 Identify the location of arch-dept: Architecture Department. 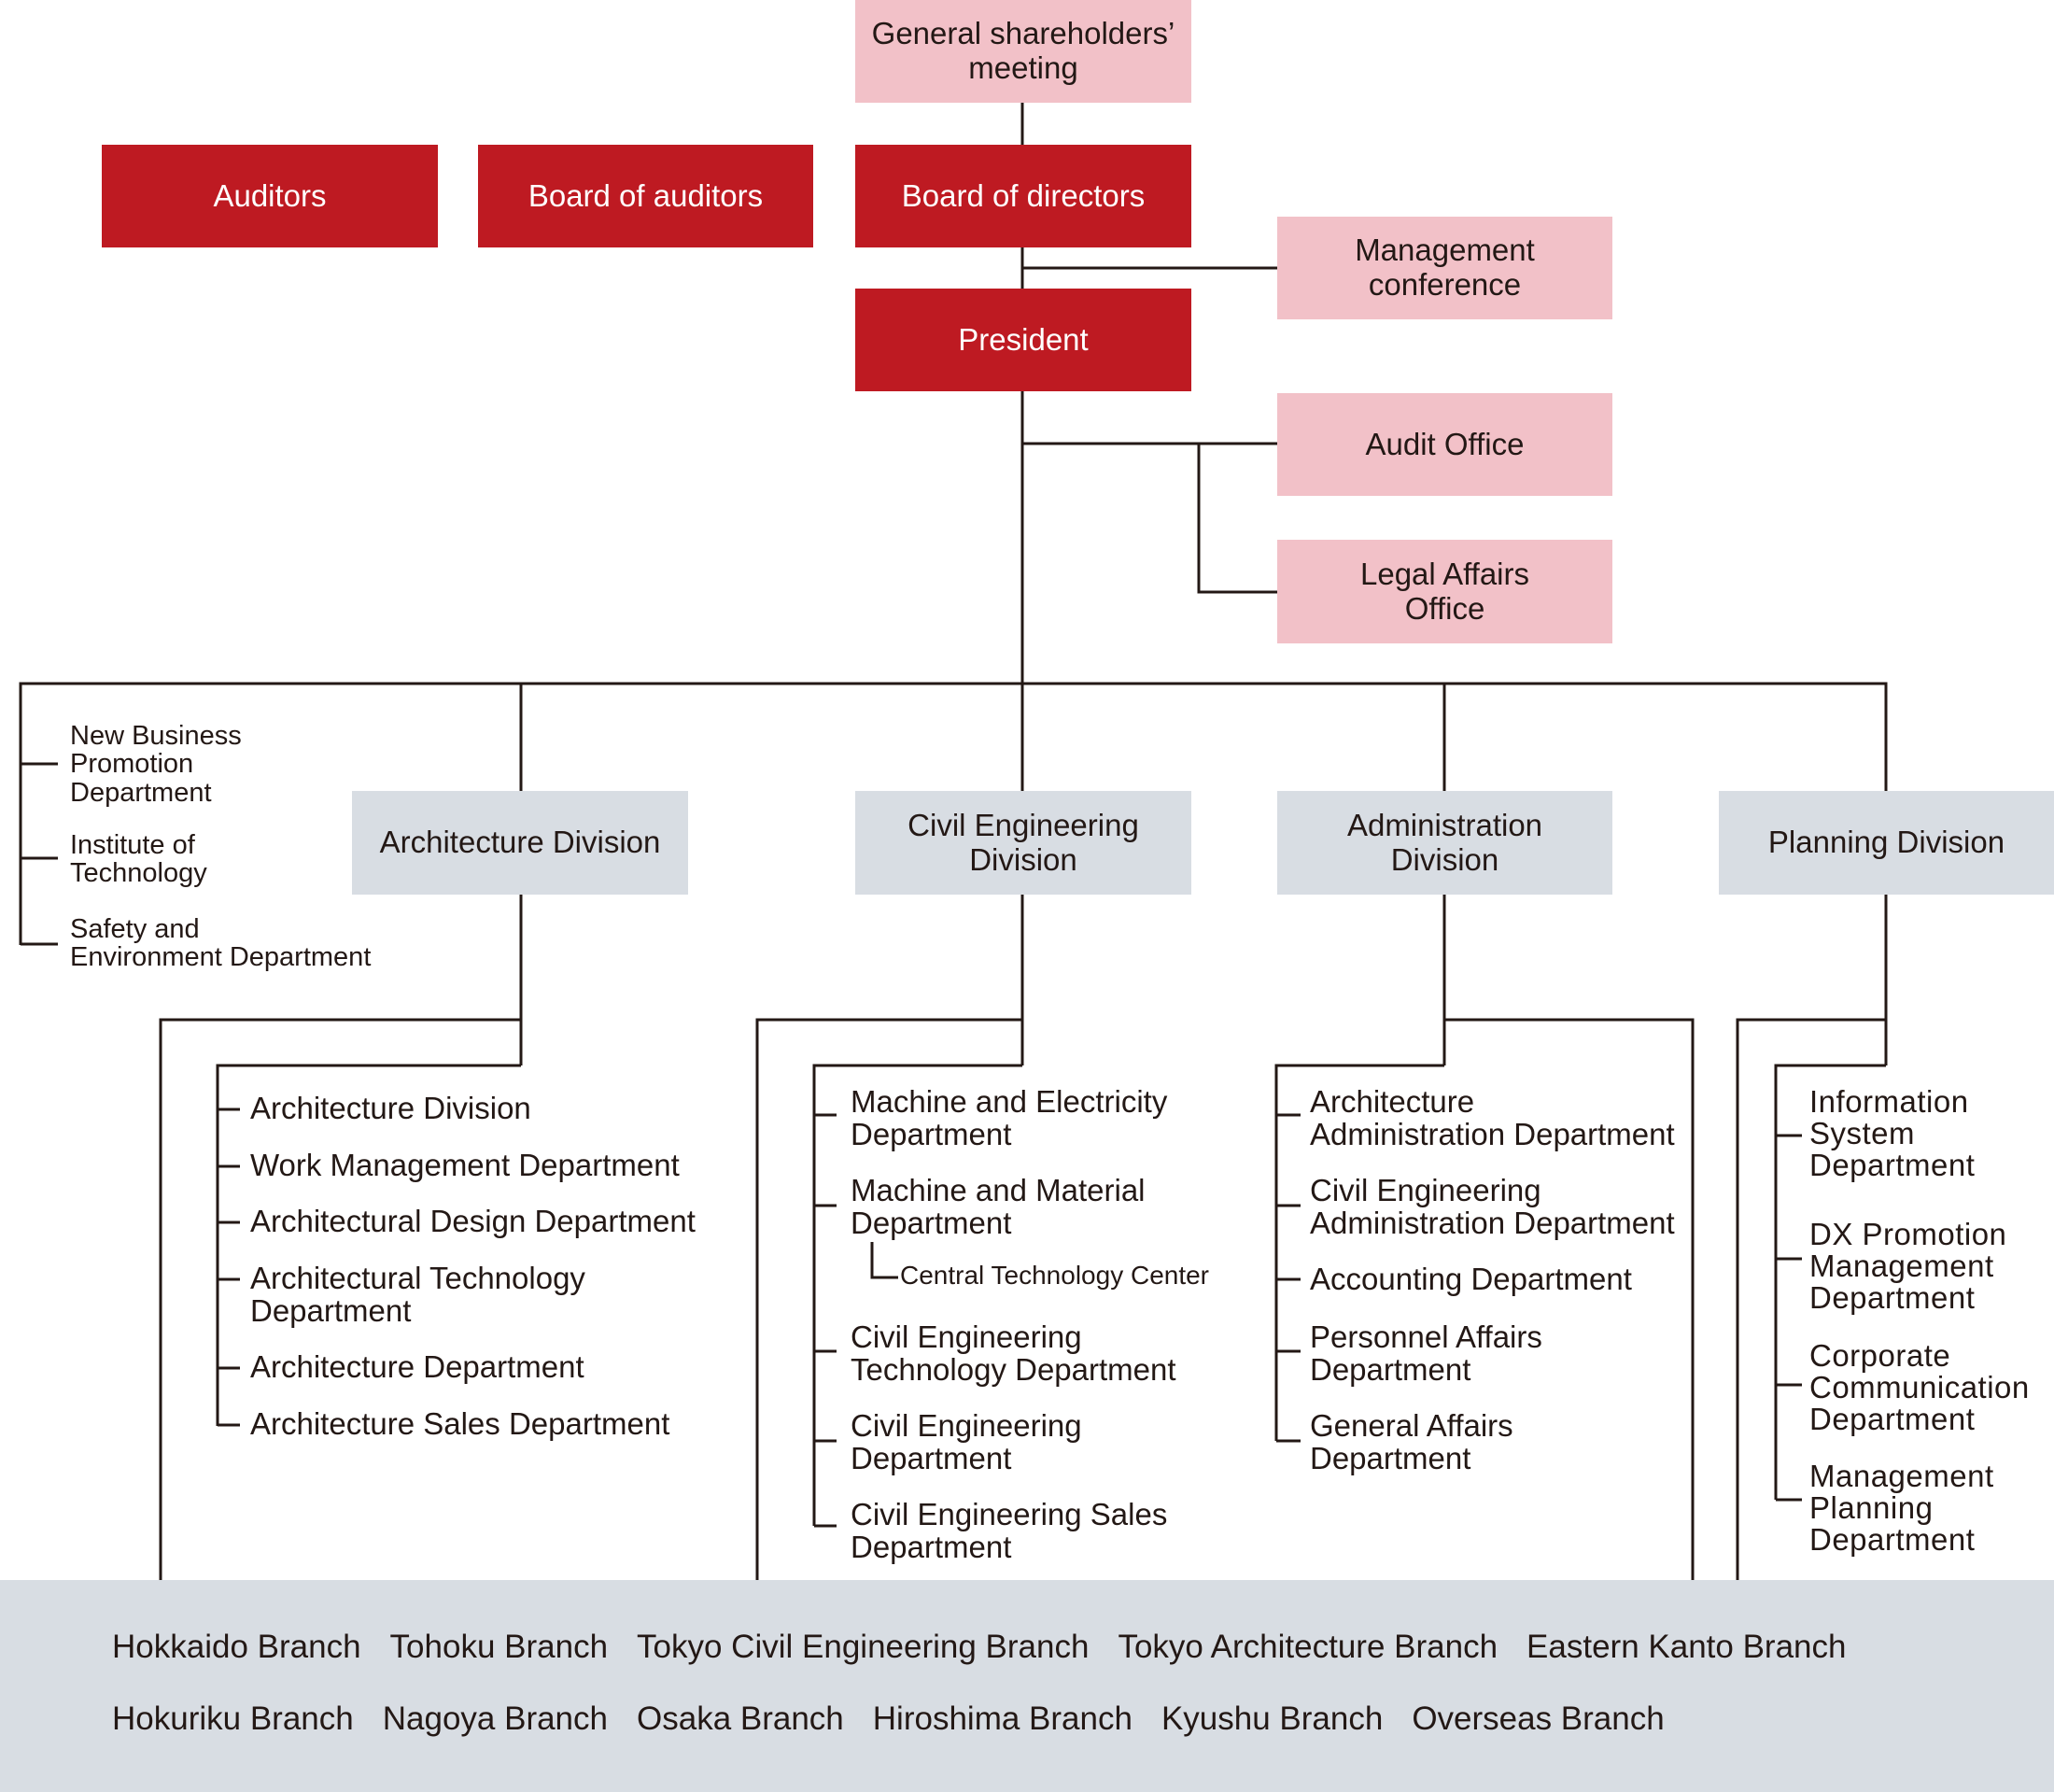
(417, 1366).